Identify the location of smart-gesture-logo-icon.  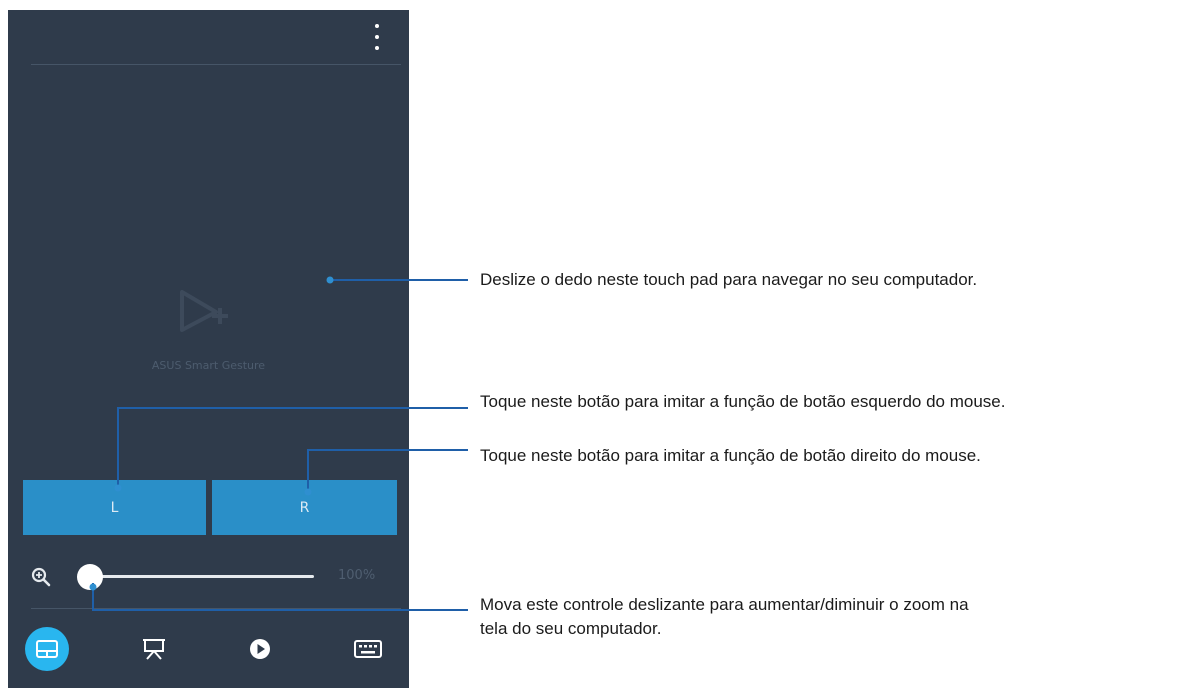
(204, 311).